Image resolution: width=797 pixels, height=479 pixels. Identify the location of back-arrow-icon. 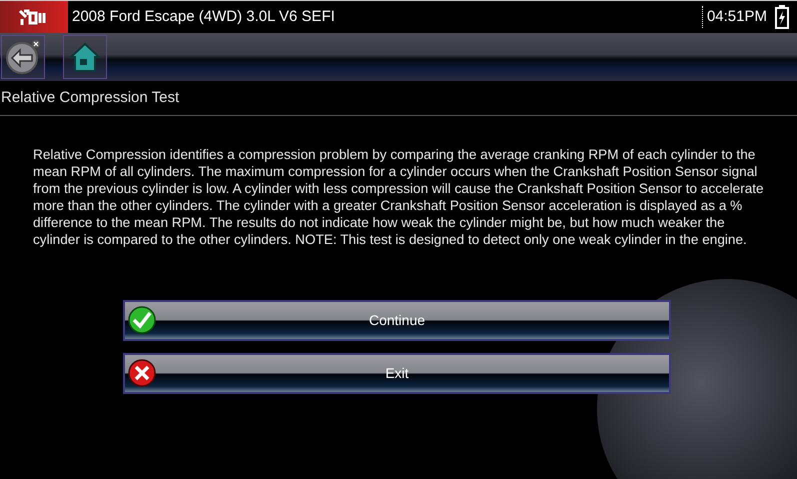
(23, 57).